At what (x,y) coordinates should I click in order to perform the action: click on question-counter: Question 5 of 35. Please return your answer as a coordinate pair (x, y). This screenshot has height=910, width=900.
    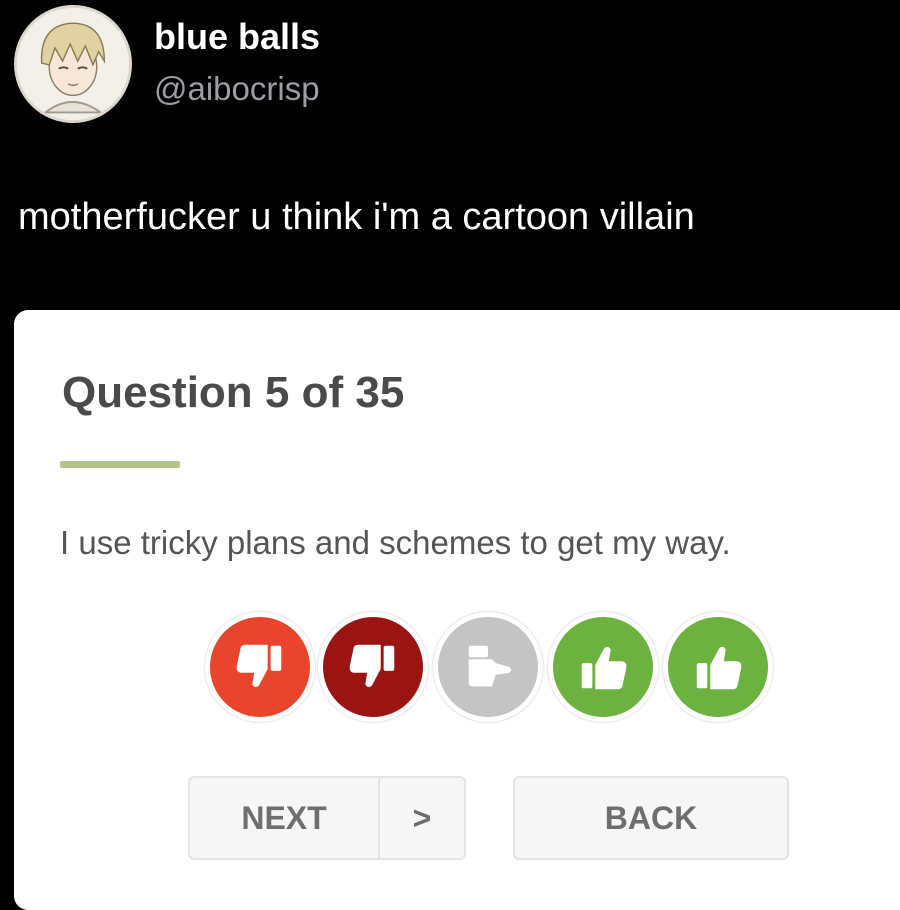
    Looking at the image, I should click on (233, 392).